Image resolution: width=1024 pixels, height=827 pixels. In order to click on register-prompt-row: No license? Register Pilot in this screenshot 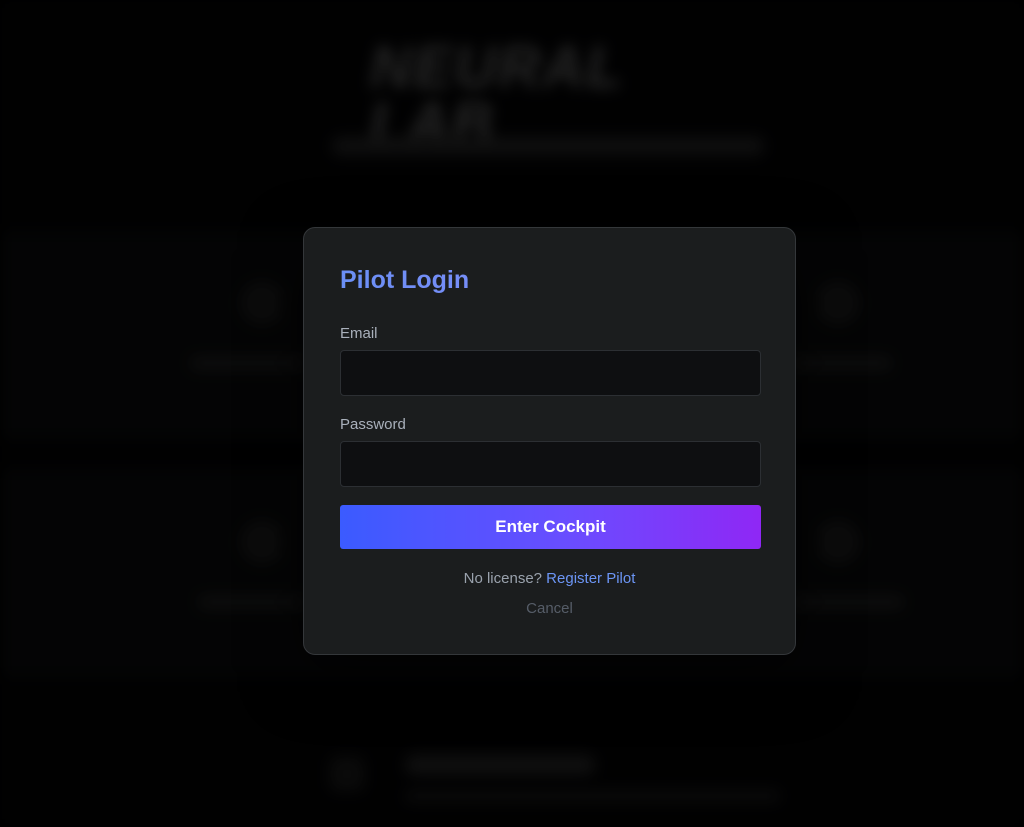, I will do `click(549, 579)`.